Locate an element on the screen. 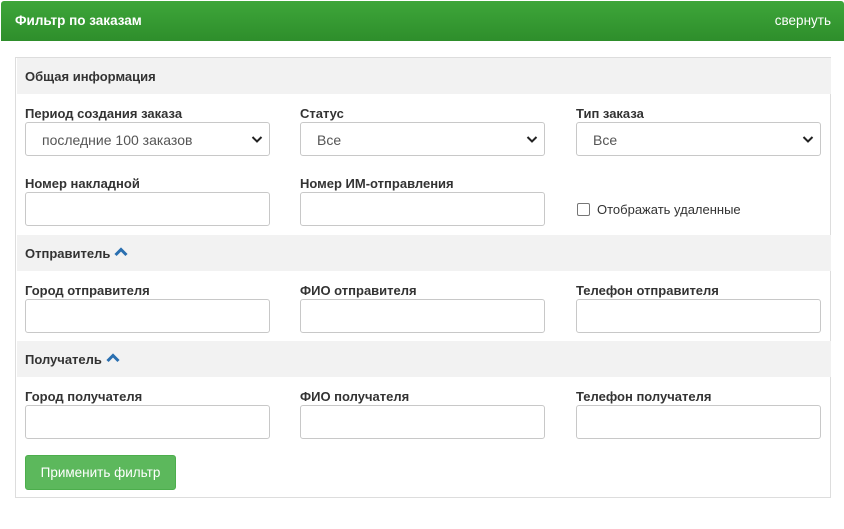  sender-city-input is located at coordinates (147, 316).